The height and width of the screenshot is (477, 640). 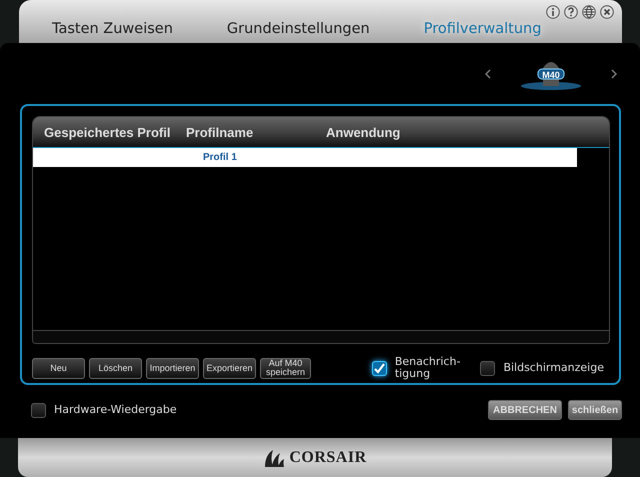 What do you see at coordinates (363, 132) in the screenshot?
I see `column-header: Anwendung` at bounding box center [363, 132].